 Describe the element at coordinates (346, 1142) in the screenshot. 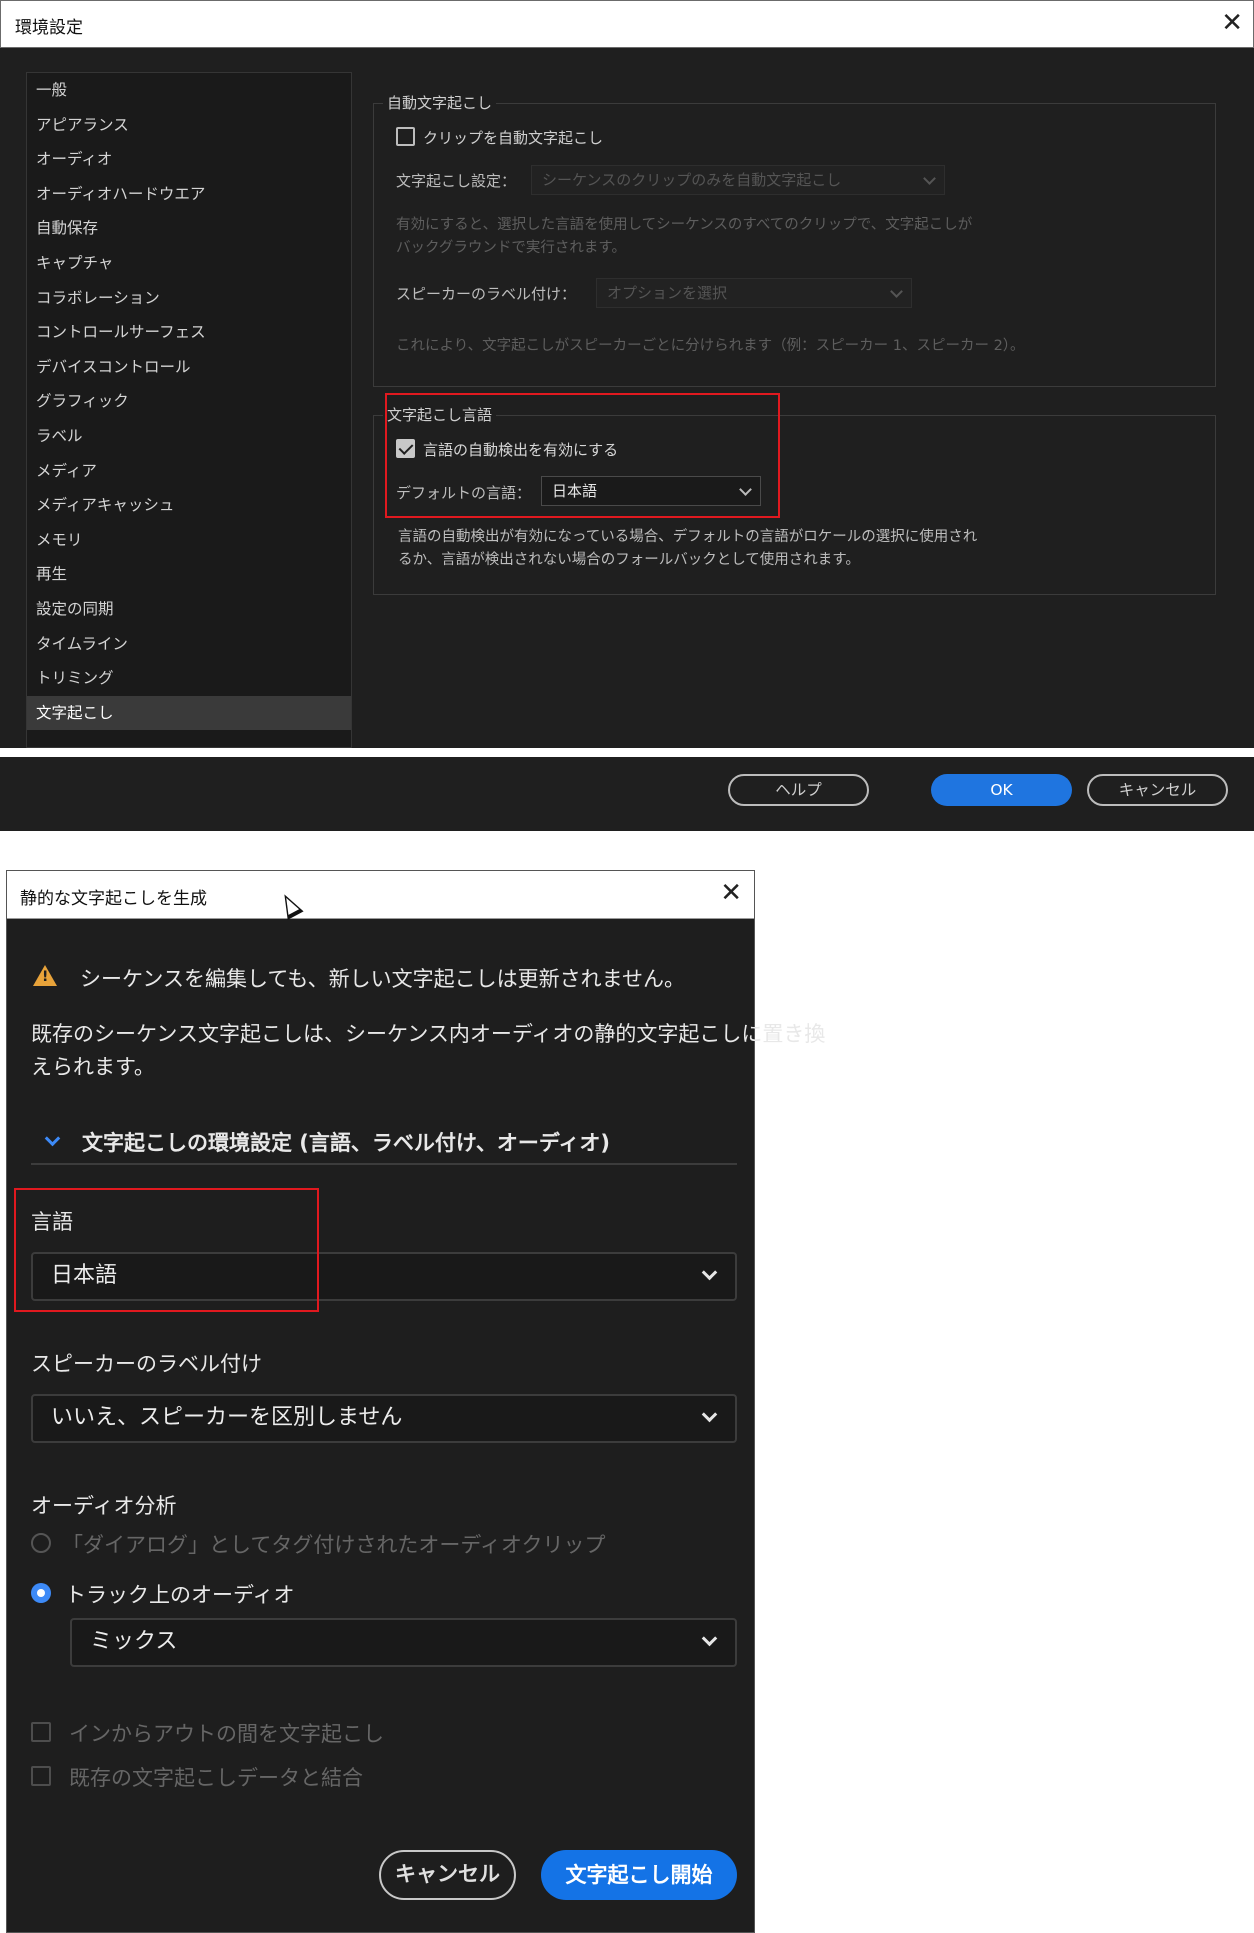

I see `section-title: 文字起こしの環境設定 (言語、ラベル付け、オーディオ)` at that location.